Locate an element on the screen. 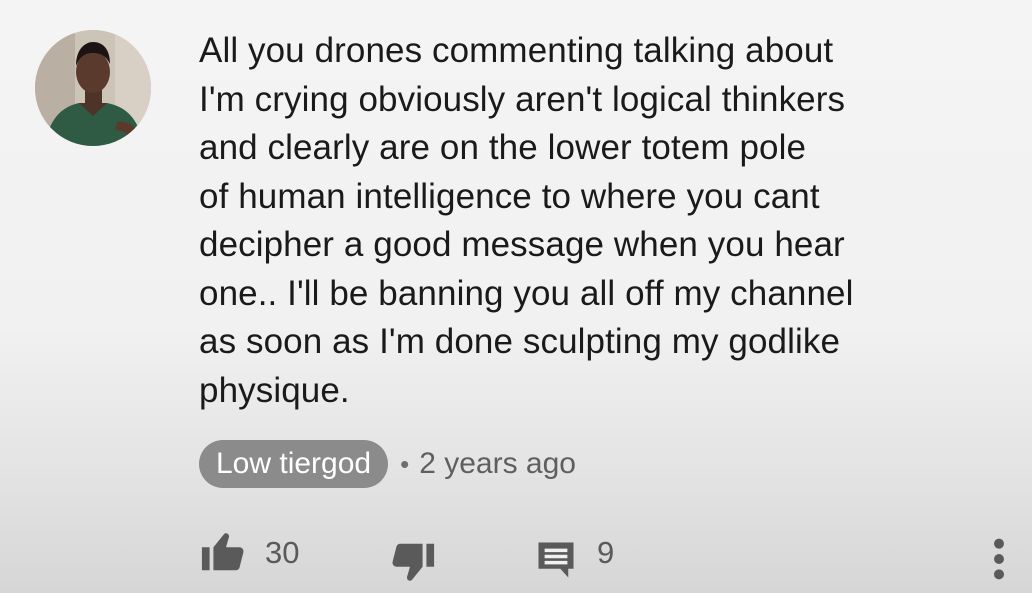  thumbs-up-icon is located at coordinates (223, 553).